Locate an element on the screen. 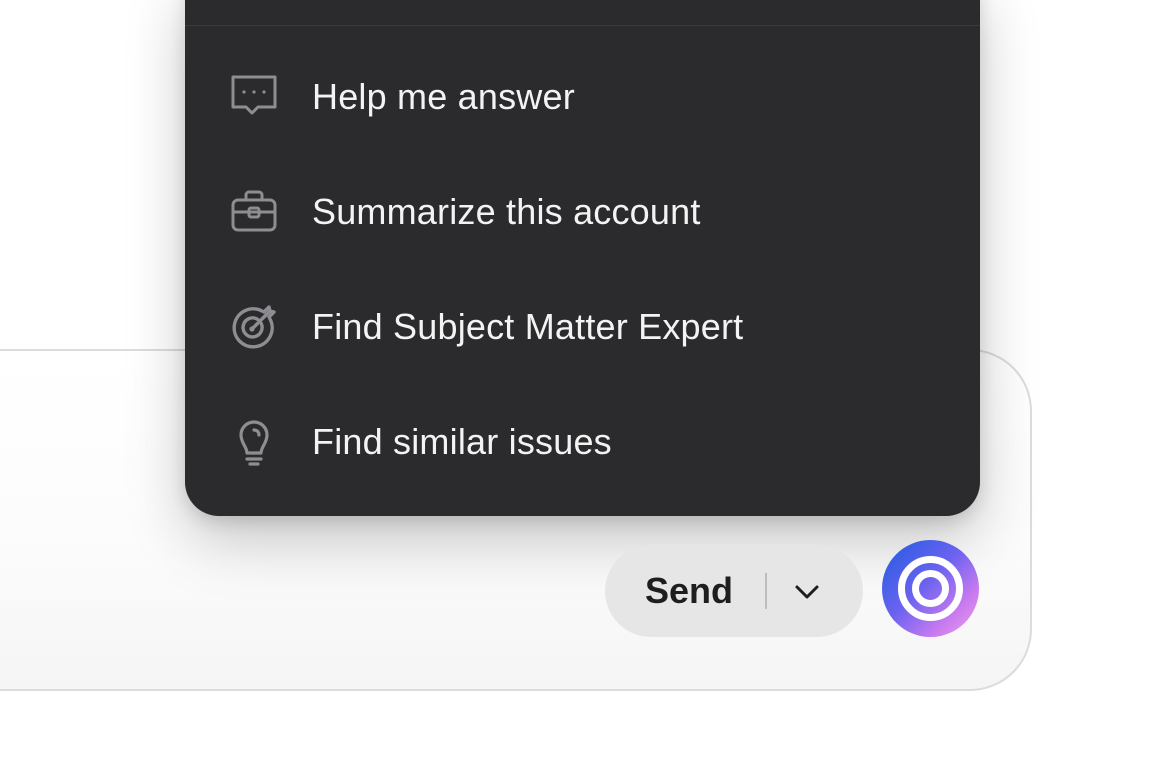 The image size is (1176, 784). menu-item-label: Summarize this account is located at coordinates (506, 211).